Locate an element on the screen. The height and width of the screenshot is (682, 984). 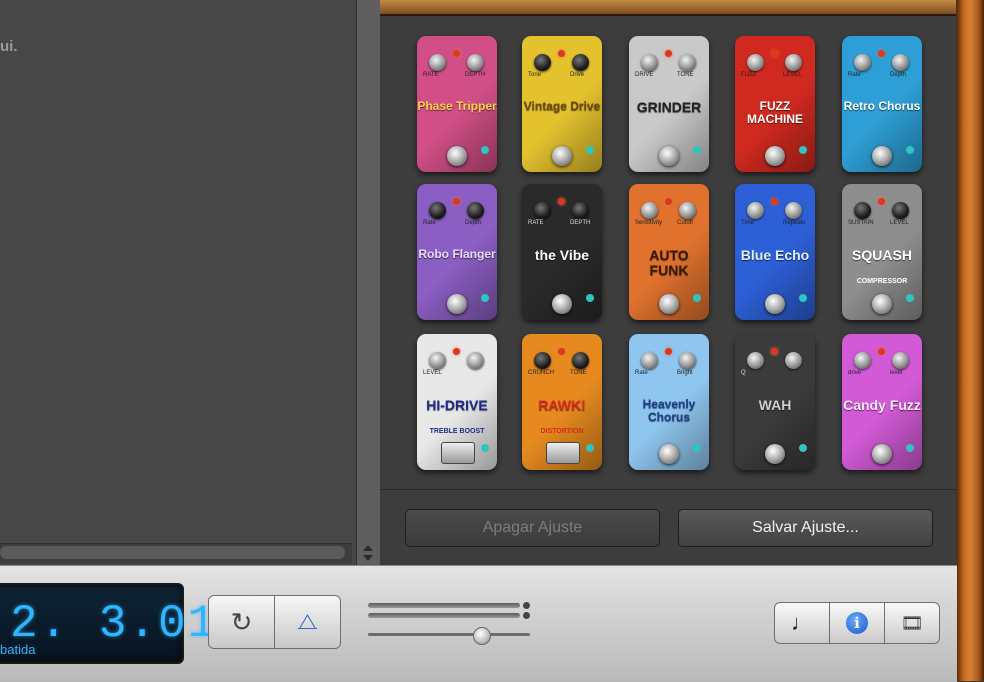
info-button: i is located at coordinates (857, 623).